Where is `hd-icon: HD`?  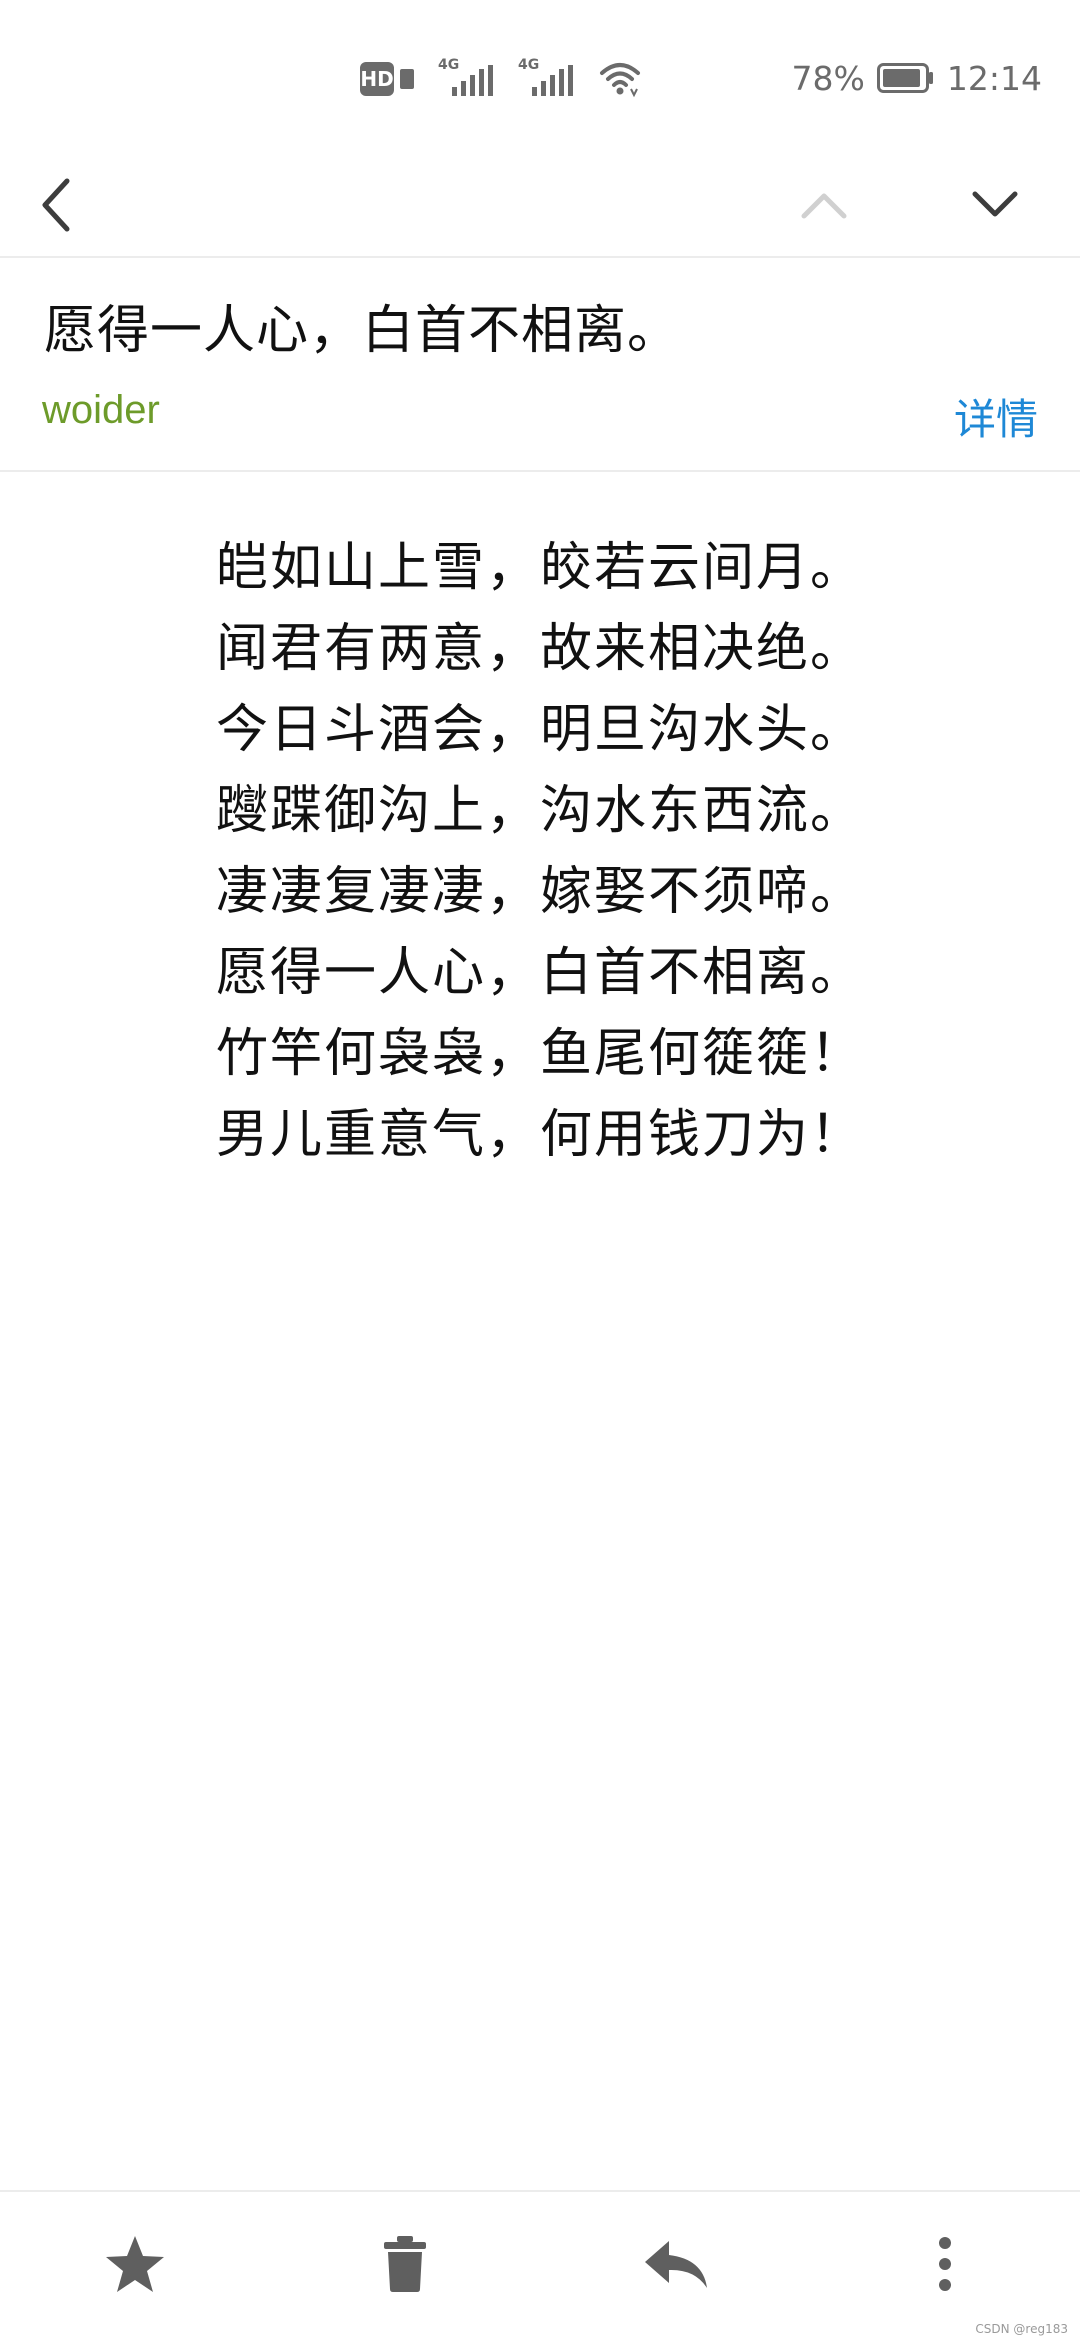 hd-icon: HD is located at coordinates (377, 79).